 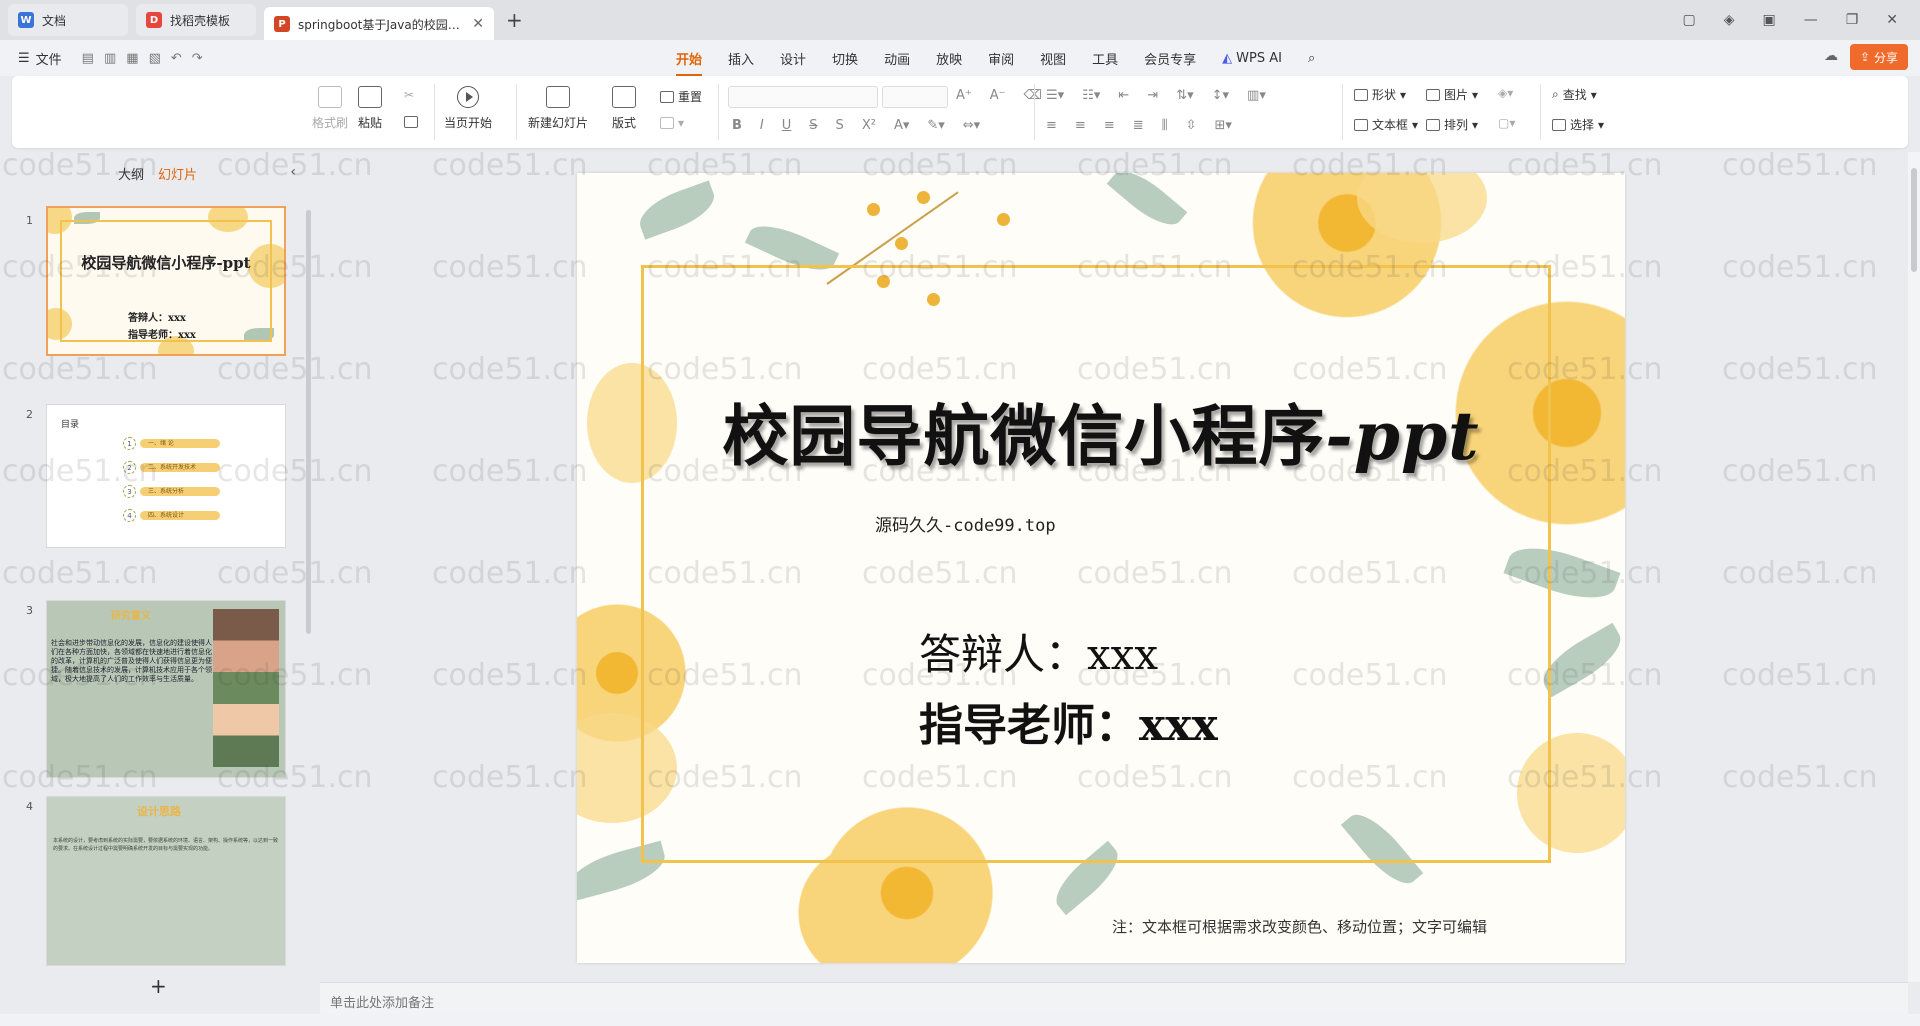 I want to click on slide-title-cn: 校园导航微信小程序, so click(x=1024, y=436).